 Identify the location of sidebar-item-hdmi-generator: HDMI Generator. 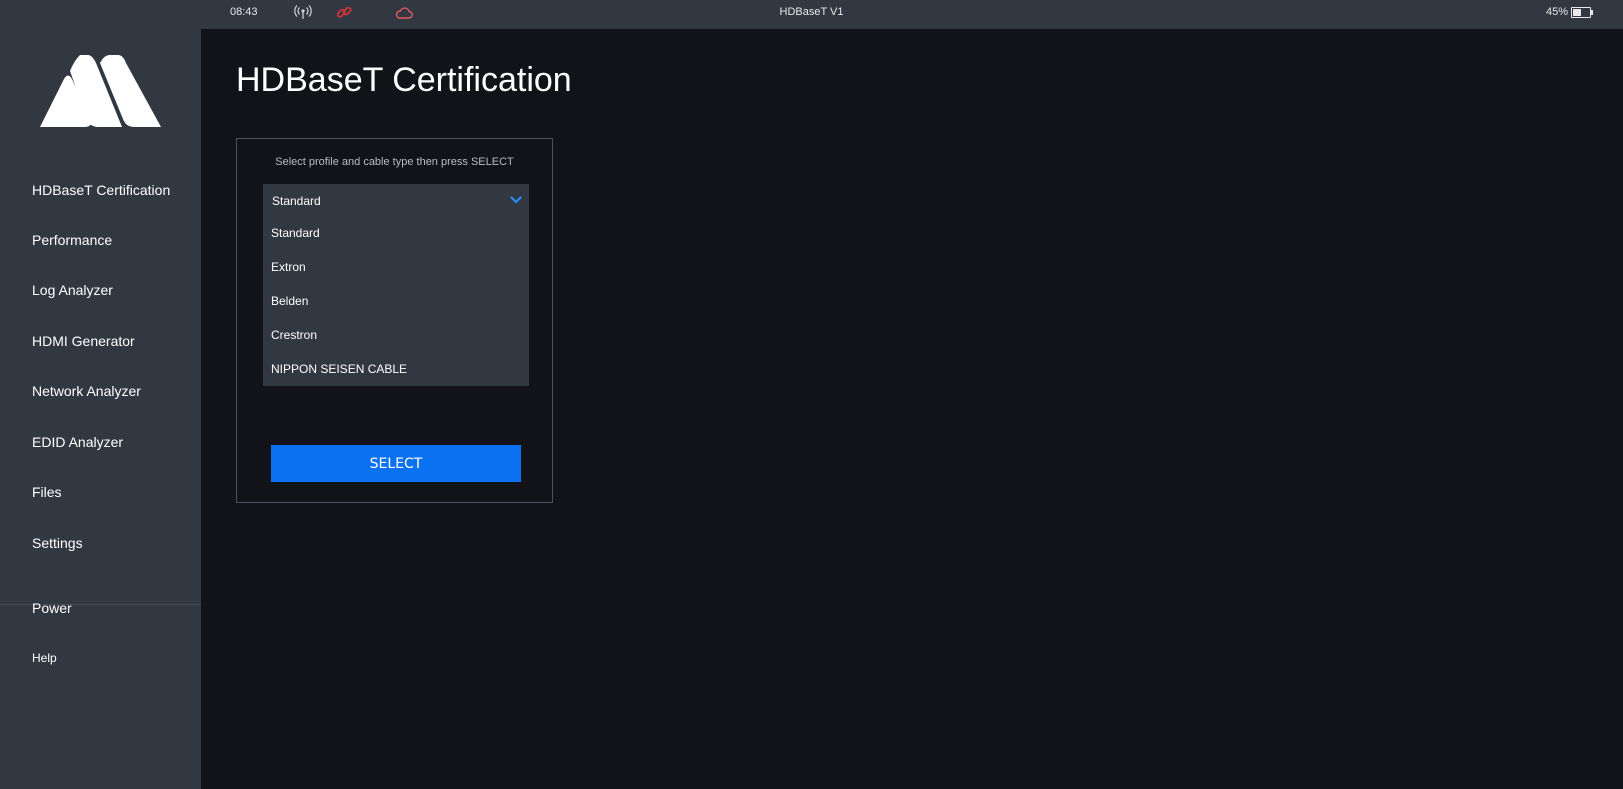
(83, 341).